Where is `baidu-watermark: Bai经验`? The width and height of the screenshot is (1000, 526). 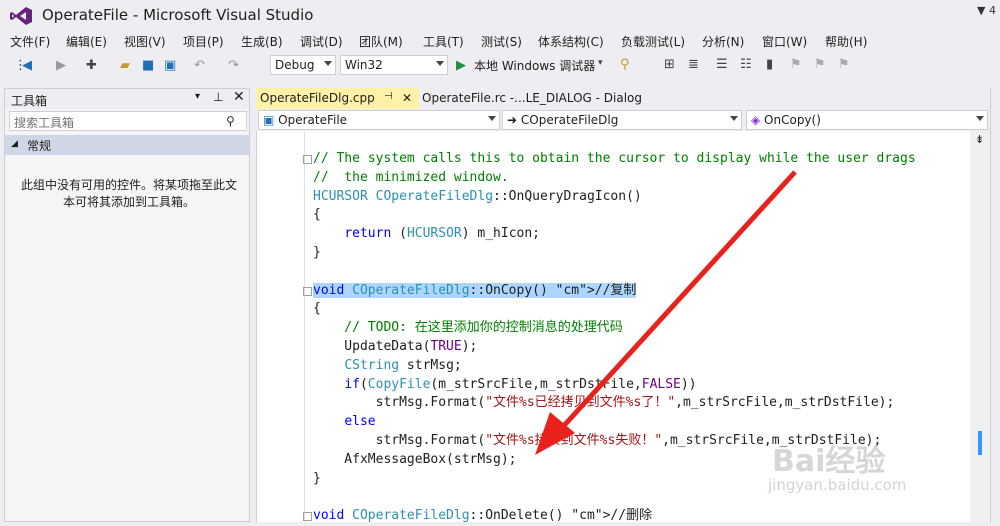 baidu-watermark: Bai经验 is located at coordinates (829, 461).